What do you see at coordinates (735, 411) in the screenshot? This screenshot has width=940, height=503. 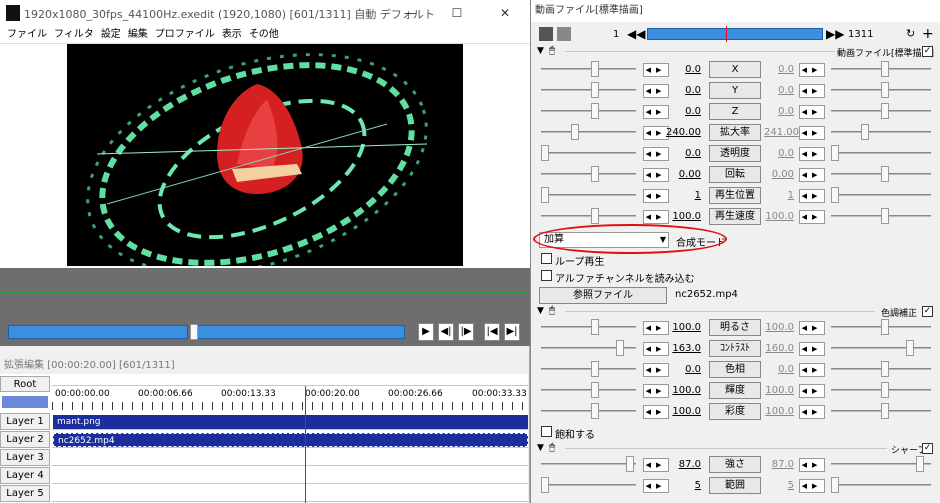 I see `param-button: 彩度` at bounding box center [735, 411].